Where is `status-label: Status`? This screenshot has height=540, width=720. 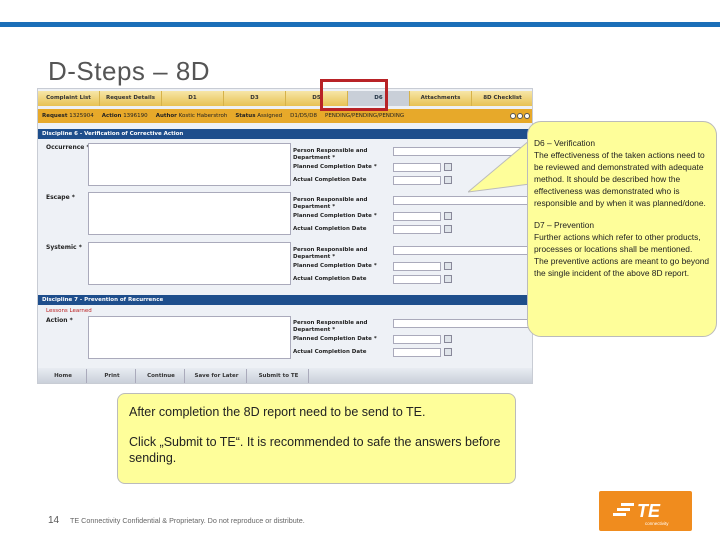 status-label: Status is located at coordinates (245, 116).